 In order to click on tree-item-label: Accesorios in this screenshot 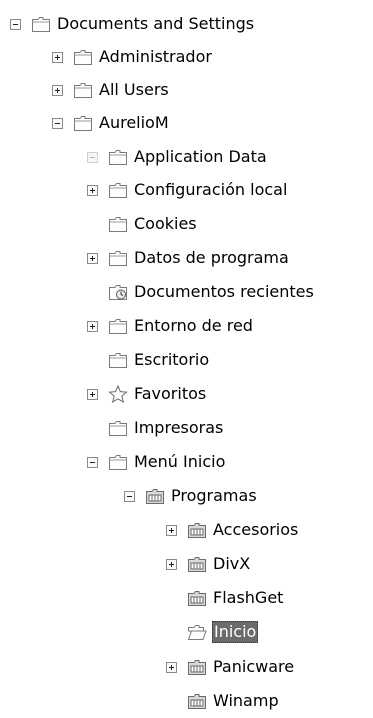, I will do `click(256, 529)`.